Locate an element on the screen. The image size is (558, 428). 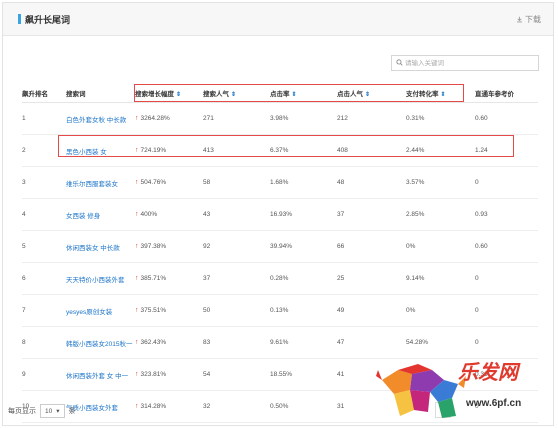
cell-ctr: 9.61% is located at coordinates (303, 342).